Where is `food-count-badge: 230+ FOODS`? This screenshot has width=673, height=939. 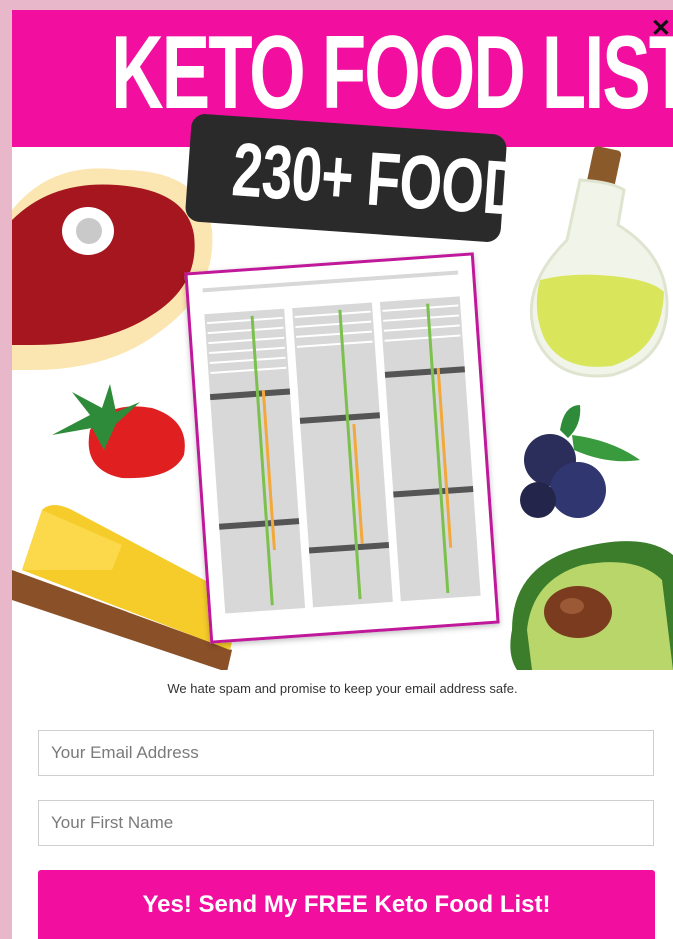 food-count-badge: 230+ FOODS is located at coordinates (372, 178).